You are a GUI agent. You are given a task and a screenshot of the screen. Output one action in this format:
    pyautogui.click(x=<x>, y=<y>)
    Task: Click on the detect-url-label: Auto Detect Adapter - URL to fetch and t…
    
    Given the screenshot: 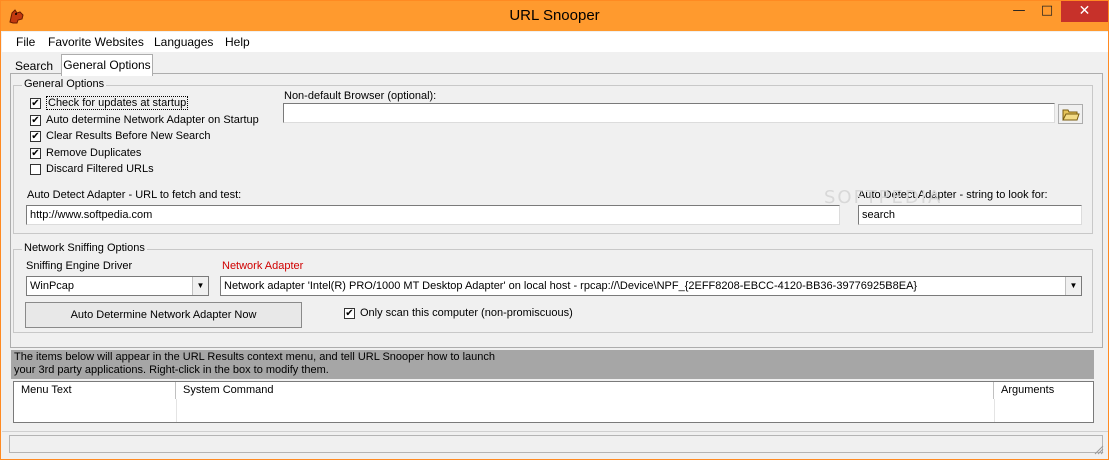 What is the action you would take?
    pyautogui.click(x=134, y=195)
    